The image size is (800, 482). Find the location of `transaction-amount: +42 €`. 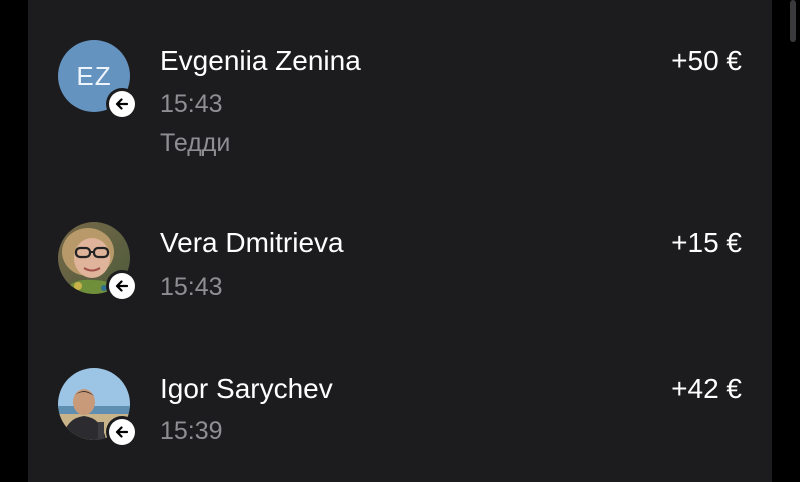

transaction-amount: +42 € is located at coordinates (706, 388).